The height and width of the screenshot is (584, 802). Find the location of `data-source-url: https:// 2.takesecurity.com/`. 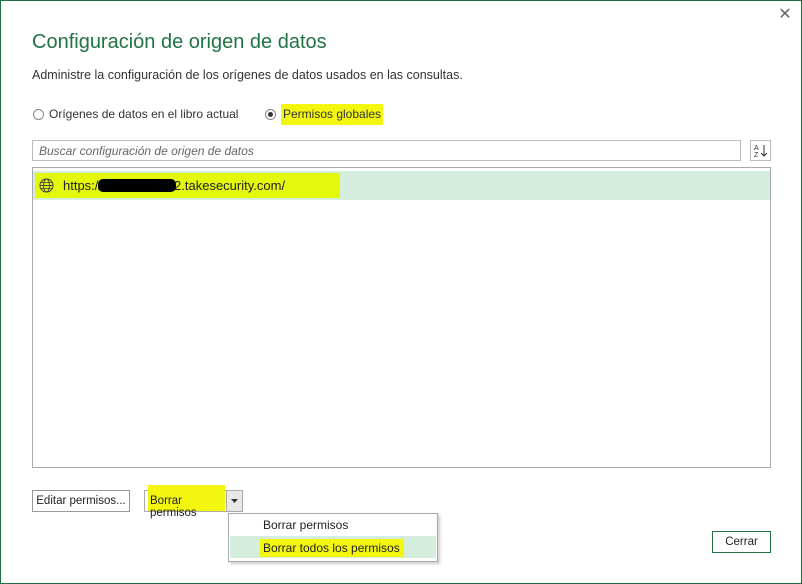

data-source-url: https:// 2.takesecurity.com/ is located at coordinates (174, 185).